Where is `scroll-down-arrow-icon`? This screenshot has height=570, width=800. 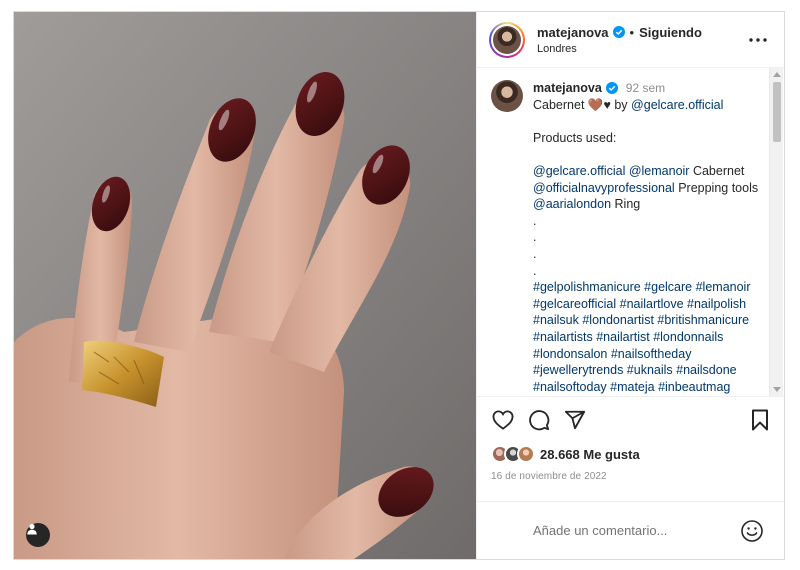
scroll-down-arrow-icon is located at coordinates (777, 389).